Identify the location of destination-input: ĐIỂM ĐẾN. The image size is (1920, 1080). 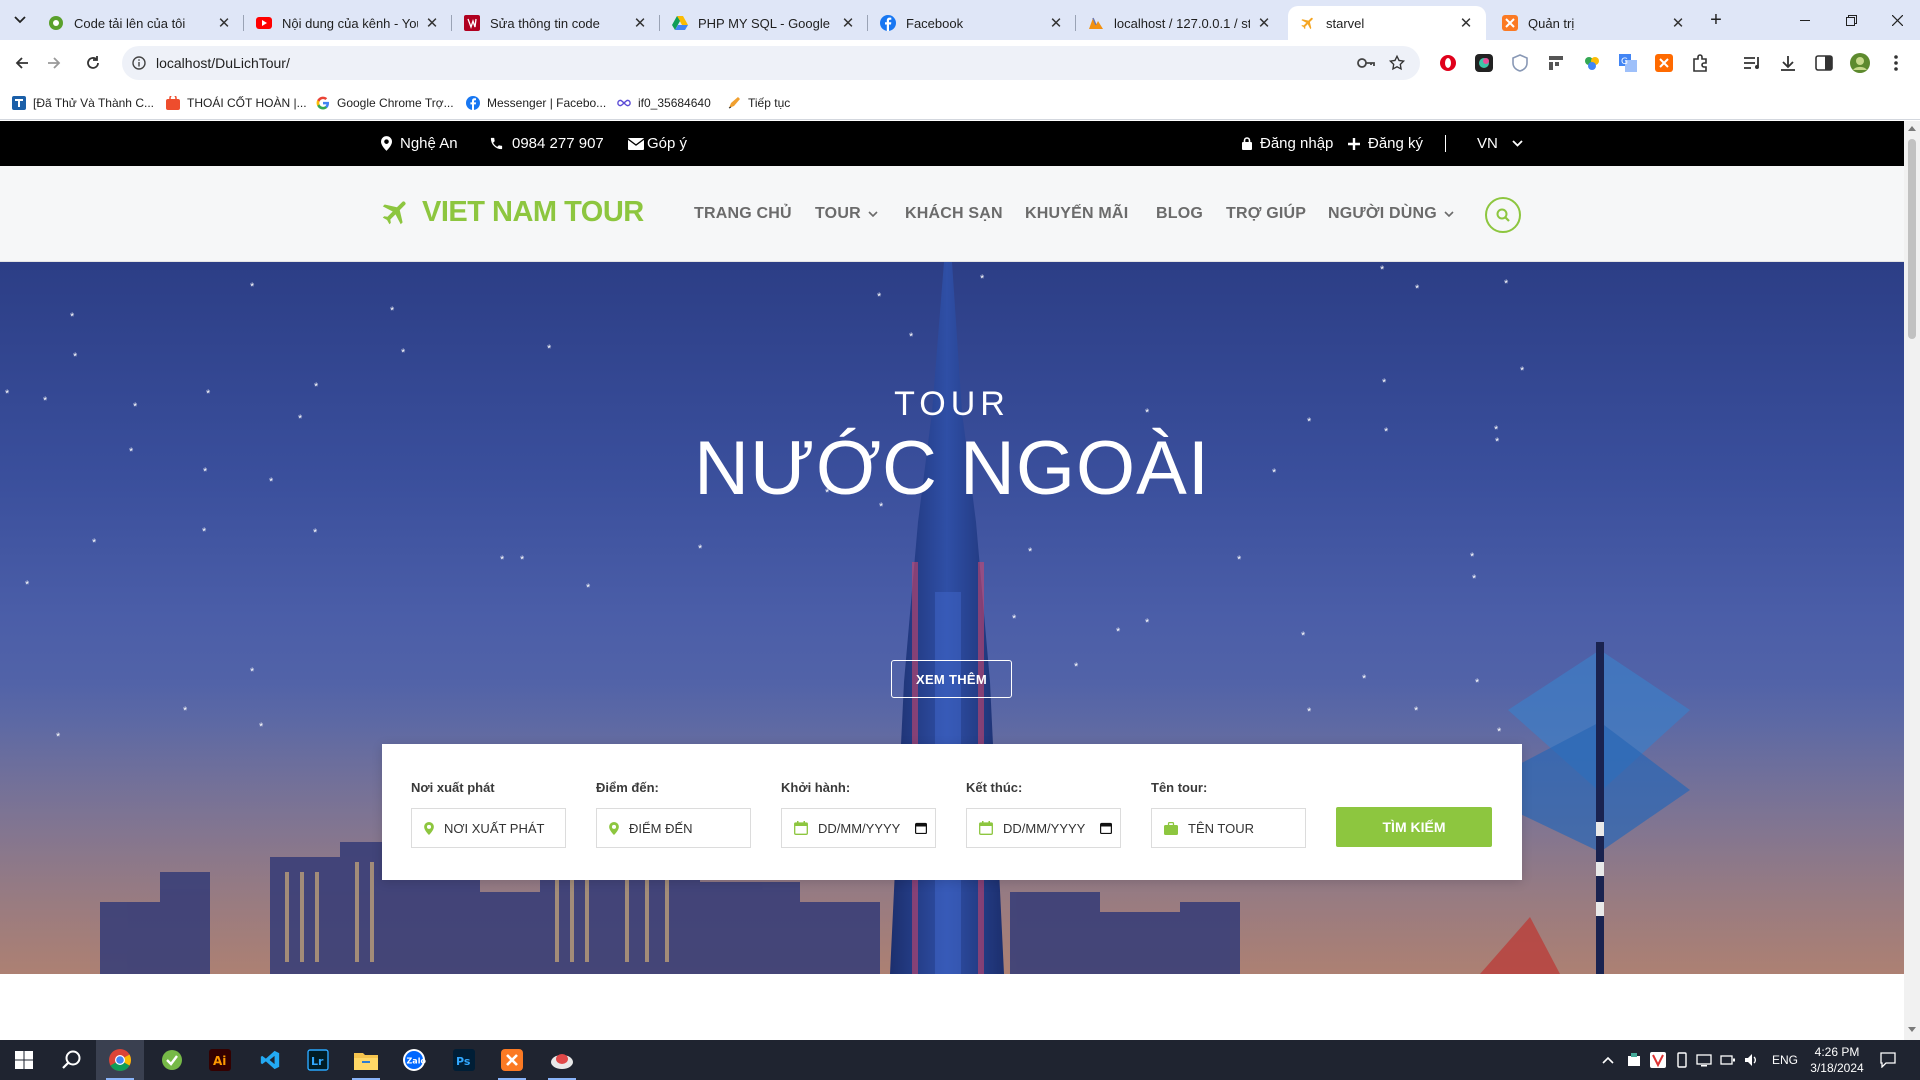
(673, 828).